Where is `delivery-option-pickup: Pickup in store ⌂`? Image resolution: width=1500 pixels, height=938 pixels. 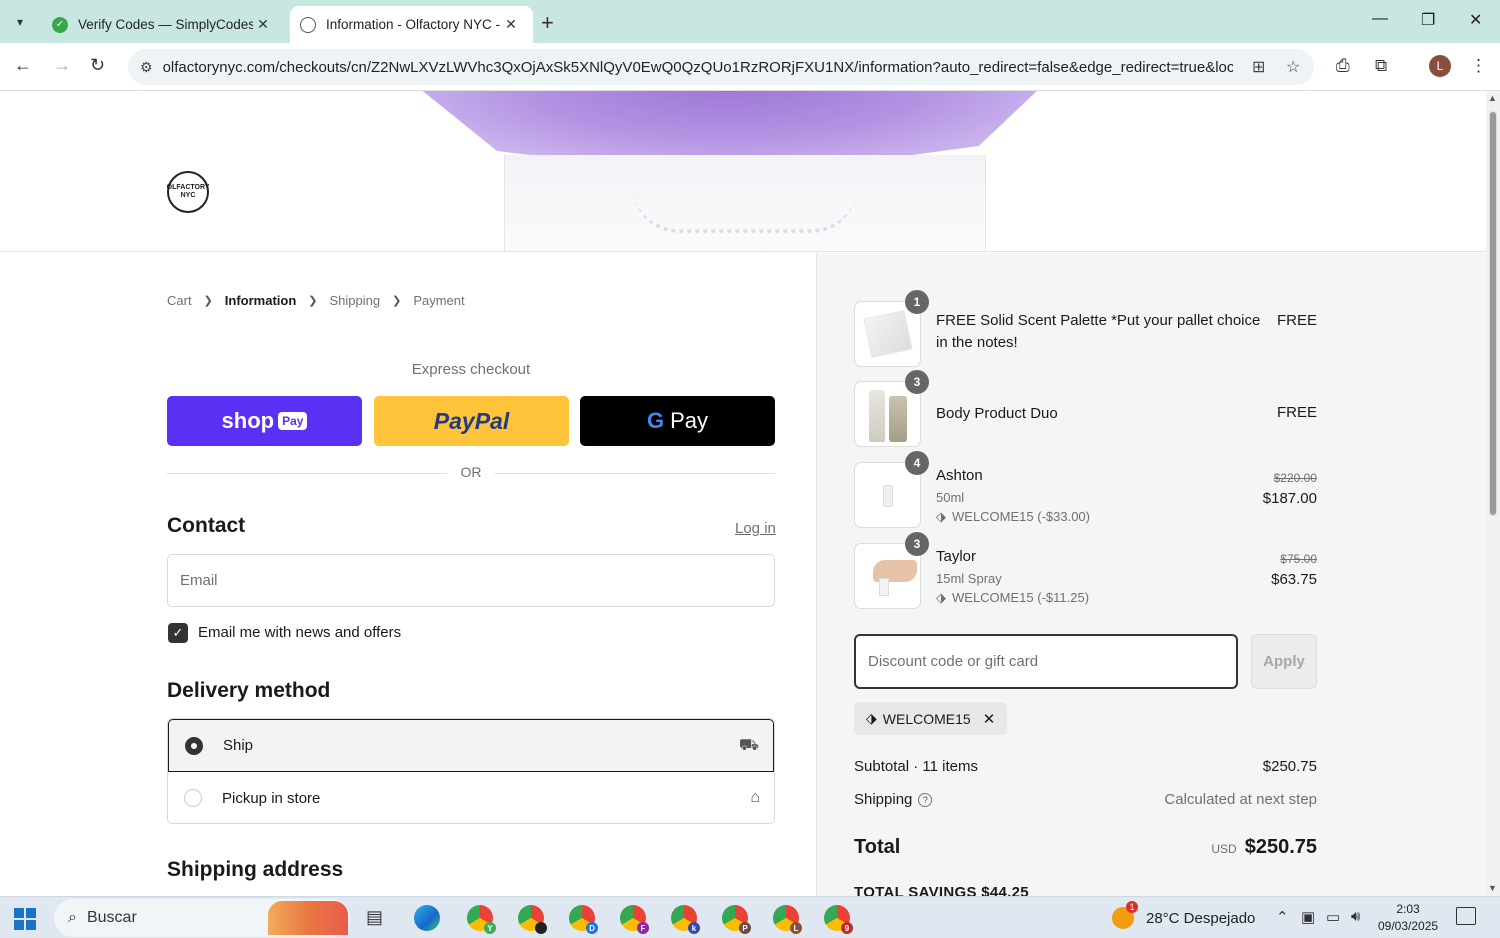 delivery-option-pickup: Pickup in store ⌂ is located at coordinates (471, 797).